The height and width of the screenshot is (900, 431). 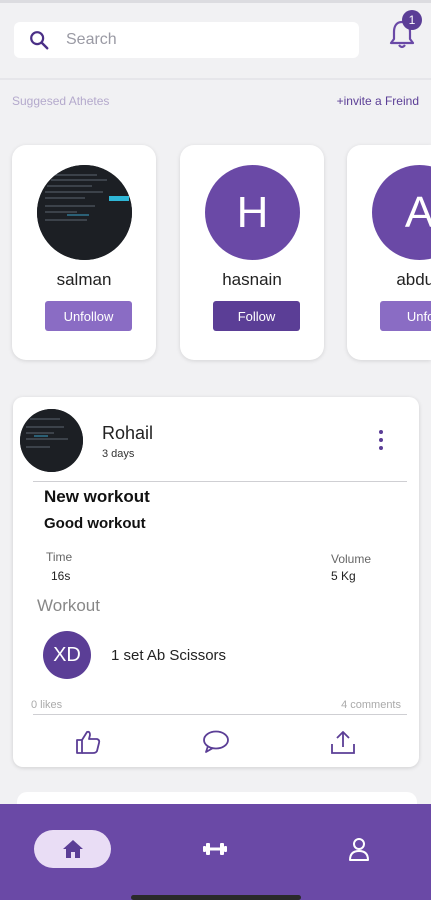 What do you see at coordinates (215, 79) in the screenshot?
I see `header-divider` at bounding box center [215, 79].